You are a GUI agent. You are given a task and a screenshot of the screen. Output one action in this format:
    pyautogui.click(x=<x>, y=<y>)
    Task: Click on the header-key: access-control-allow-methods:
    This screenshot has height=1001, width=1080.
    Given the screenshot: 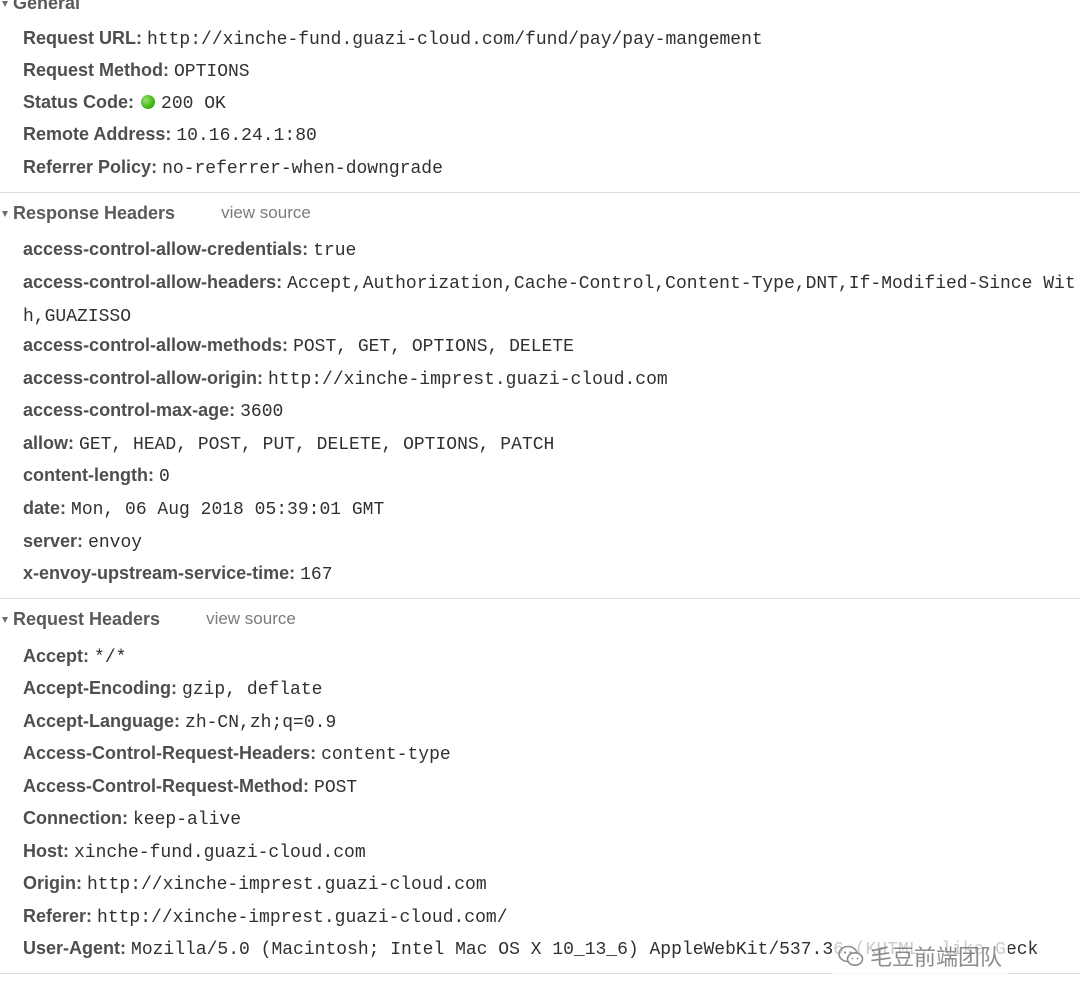 What is the action you would take?
    pyautogui.click(x=158, y=345)
    